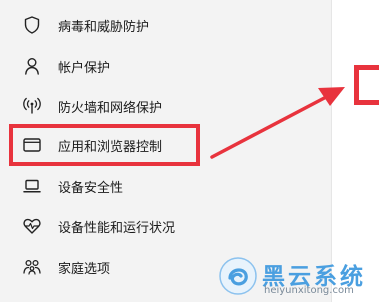  I want to click on nav-item-label: 防火墙和网络保护, so click(110, 108).